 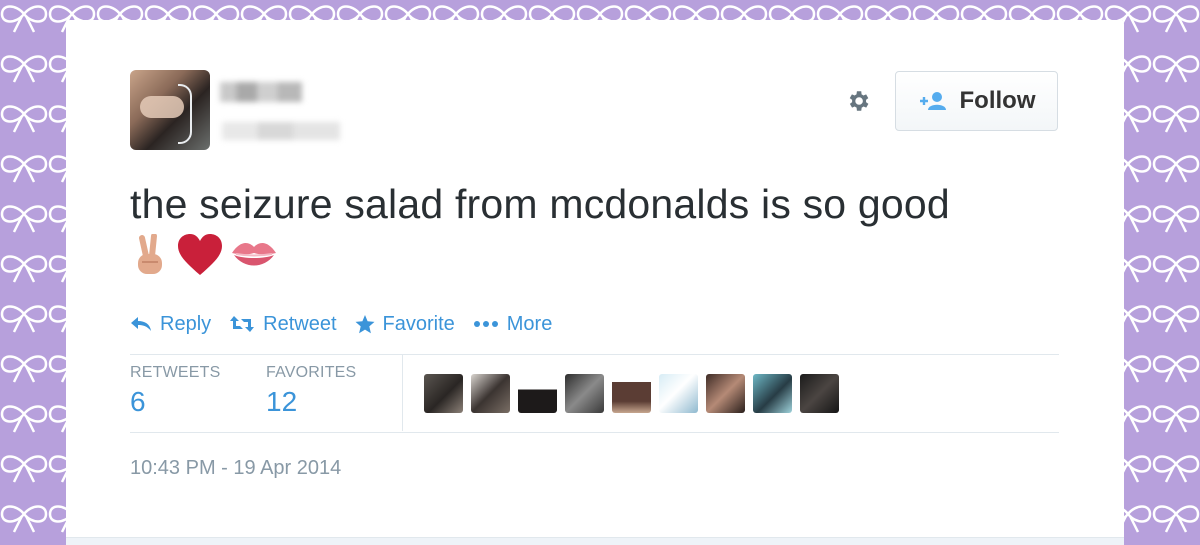 What do you see at coordinates (151, 256) in the screenshot?
I see `victory-hand-icon` at bounding box center [151, 256].